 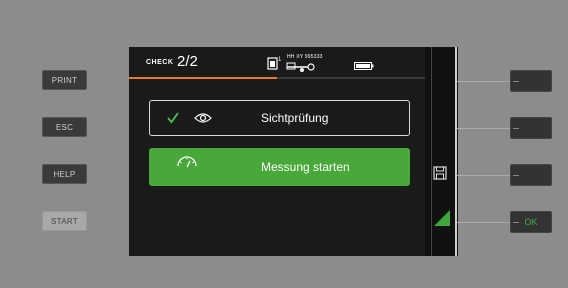 What do you see at coordinates (203, 78) in the screenshot?
I see `progress-fill` at bounding box center [203, 78].